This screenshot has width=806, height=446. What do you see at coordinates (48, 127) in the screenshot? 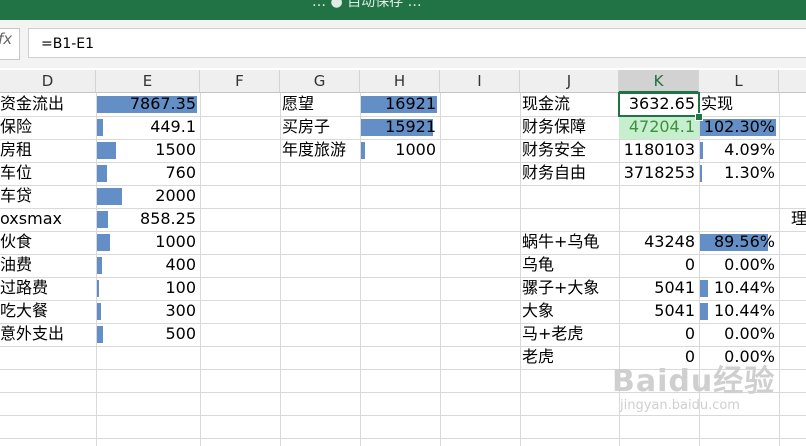
I see `cell-d2: 保险` at bounding box center [48, 127].